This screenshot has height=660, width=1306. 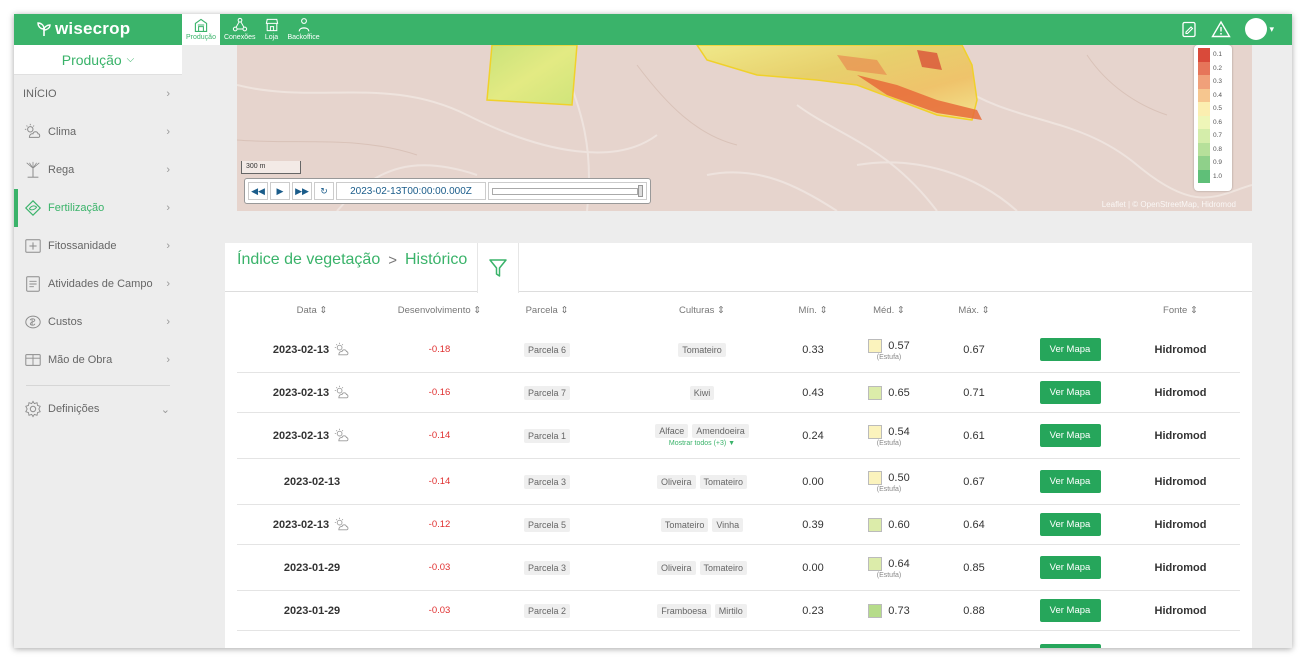 I want to click on cell-min: 0.24, so click(x=813, y=435).